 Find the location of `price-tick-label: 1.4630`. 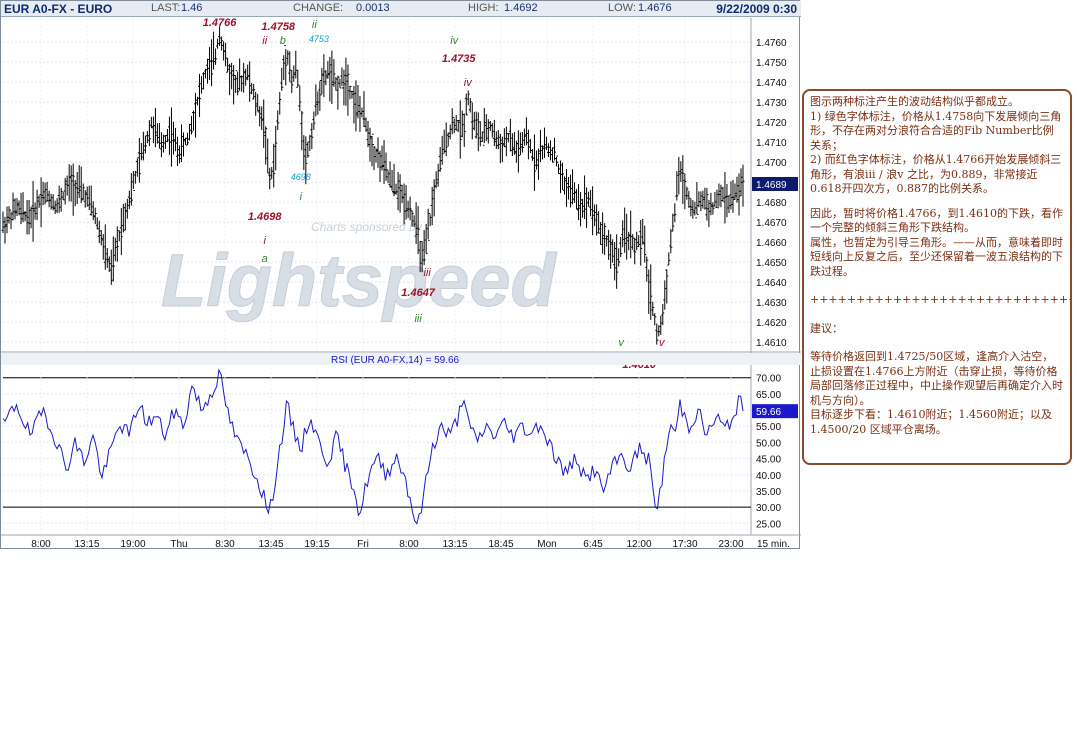

price-tick-label: 1.4630 is located at coordinates (771, 303).